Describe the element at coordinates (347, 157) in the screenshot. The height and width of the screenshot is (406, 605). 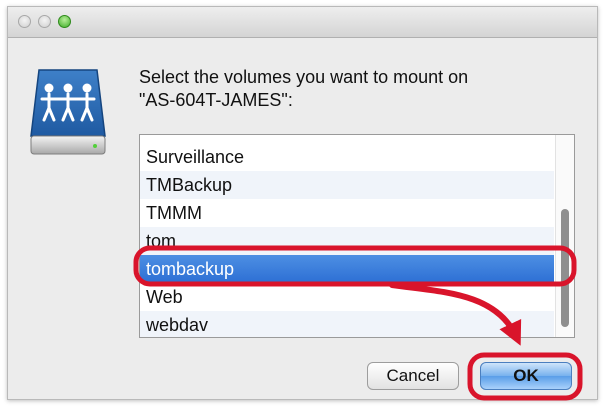
I see `list-item-surveillance: Surveillance` at that location.